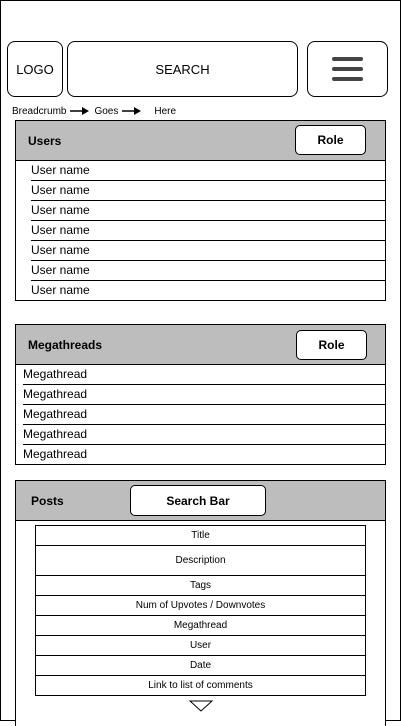 The image size is (401, 726). I want to click on post-field-tags: Tags, so click(200, 586).